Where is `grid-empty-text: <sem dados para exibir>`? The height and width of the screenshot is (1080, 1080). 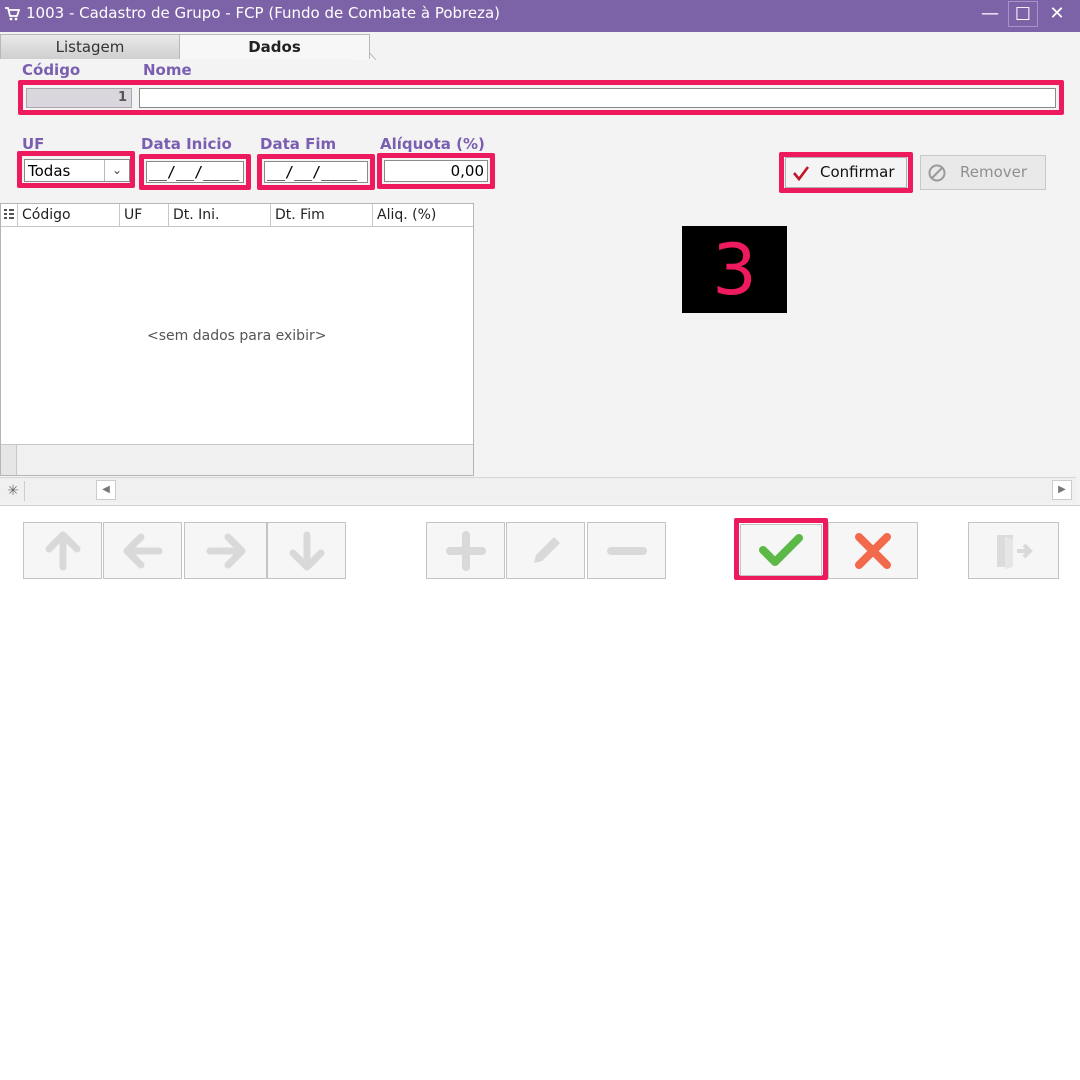 grid-empty-text: <sem dados para exibir> is located at coordinates (237, 336).